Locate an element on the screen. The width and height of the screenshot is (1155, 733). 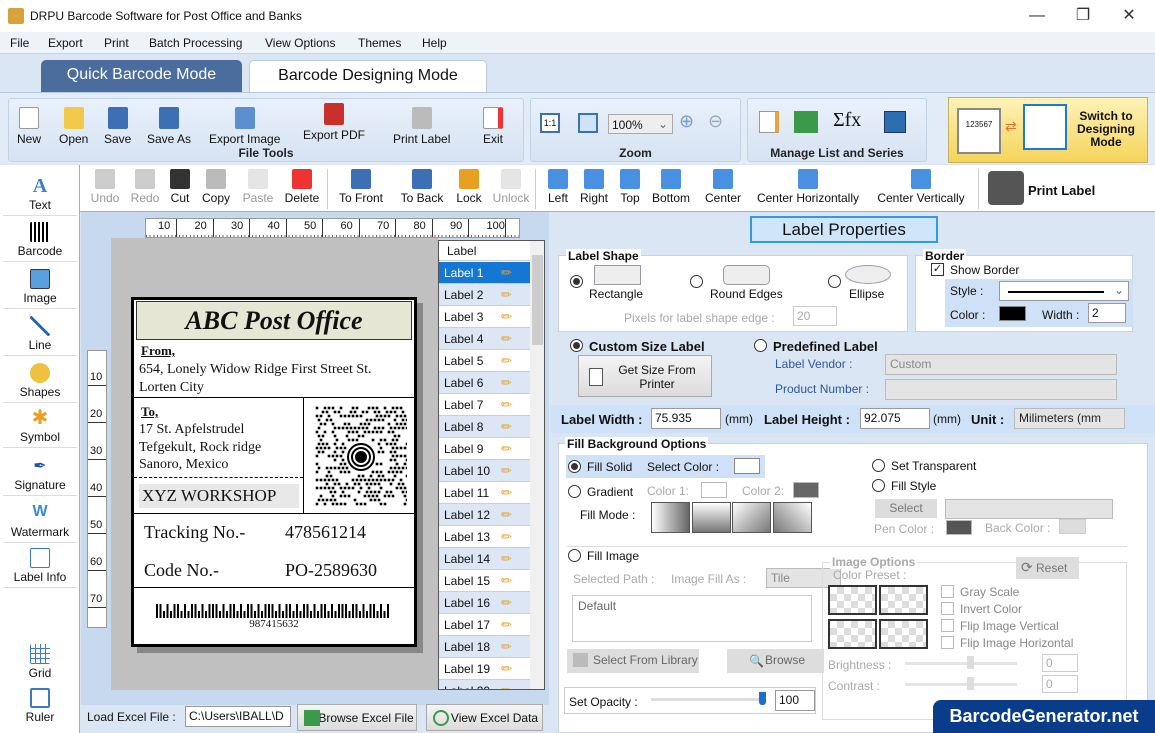
label-list-item: Label 6 ✏ is located at coordinates (484, 383).